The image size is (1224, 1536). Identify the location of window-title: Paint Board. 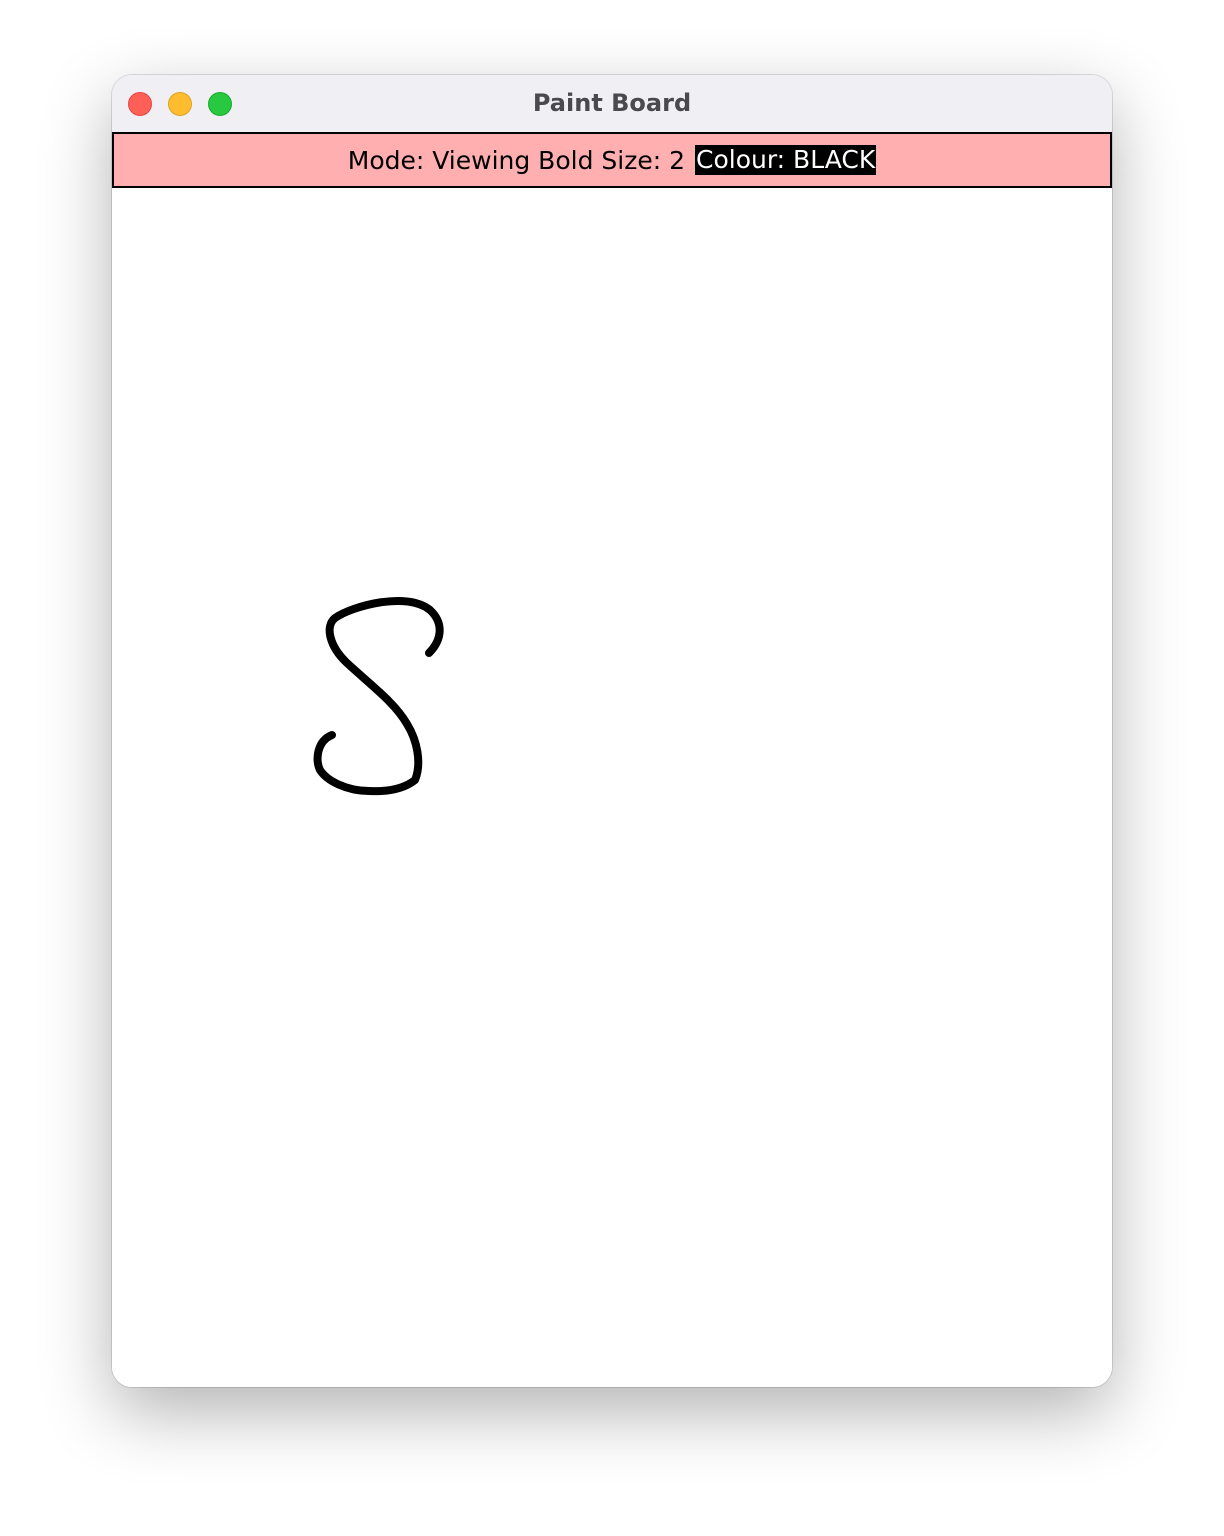
(612, 103).